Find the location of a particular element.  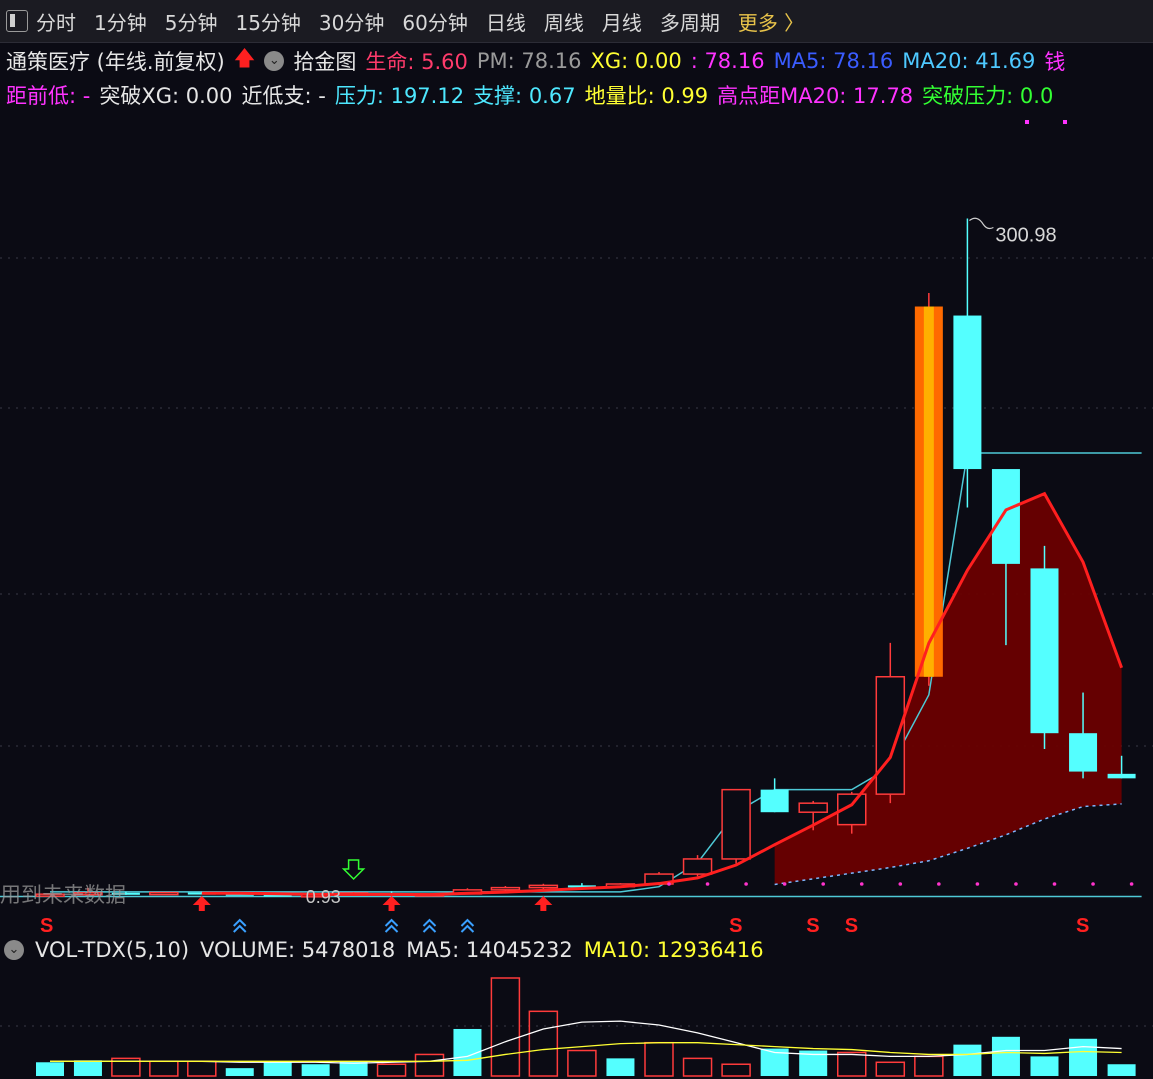

volume-chart is located at coordinates (576, 1023).